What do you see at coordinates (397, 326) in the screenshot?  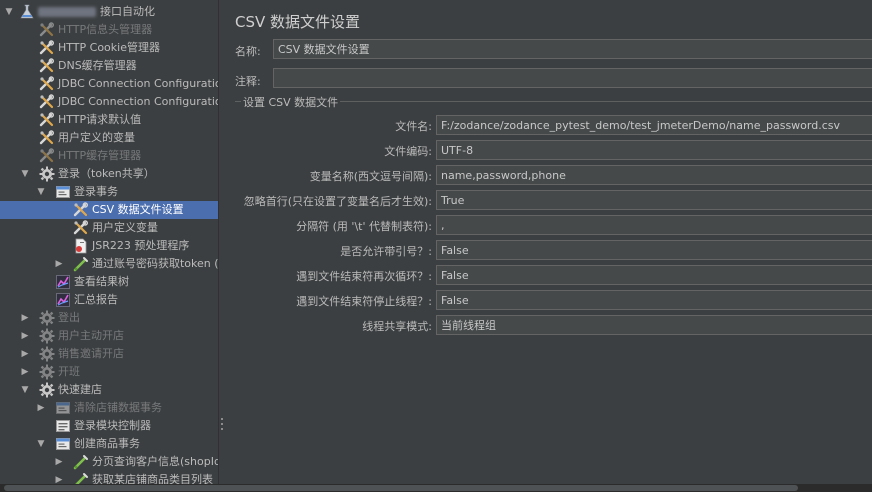 I see `csv-field-label: 线程共享模式:` at bounding box center [397, 326].